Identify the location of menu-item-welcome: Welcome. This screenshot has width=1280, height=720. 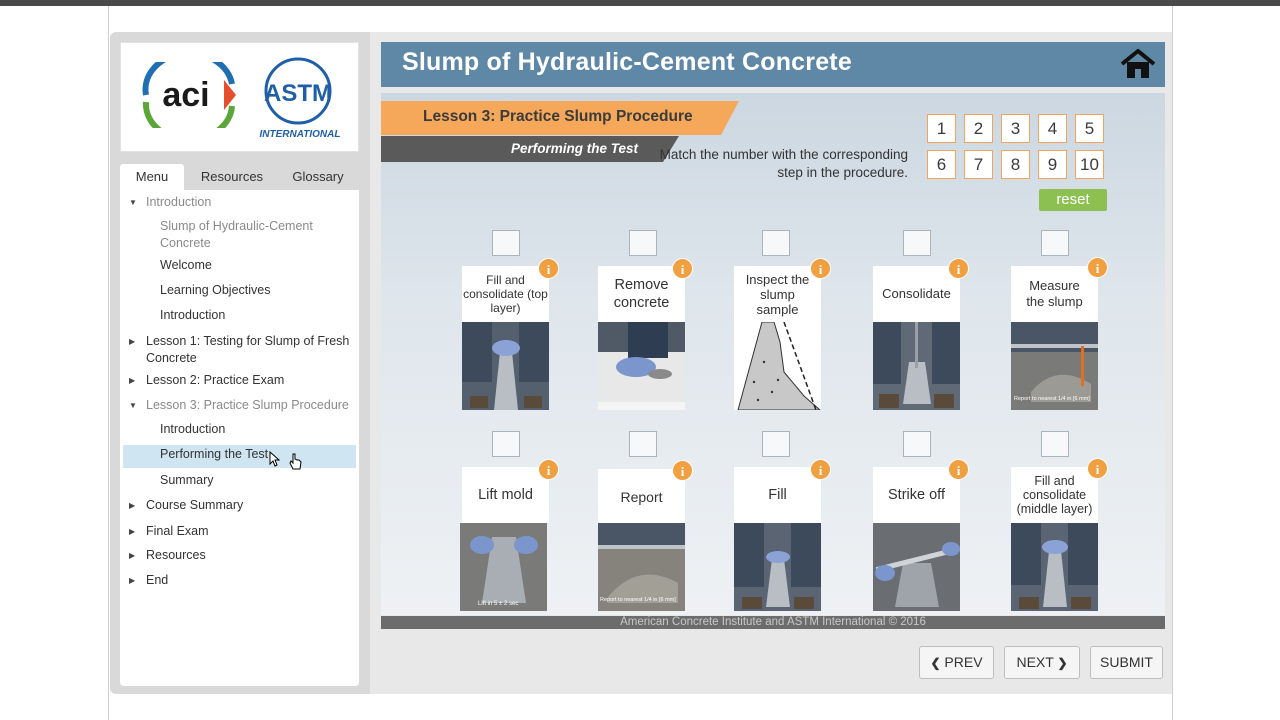
(186, 265).